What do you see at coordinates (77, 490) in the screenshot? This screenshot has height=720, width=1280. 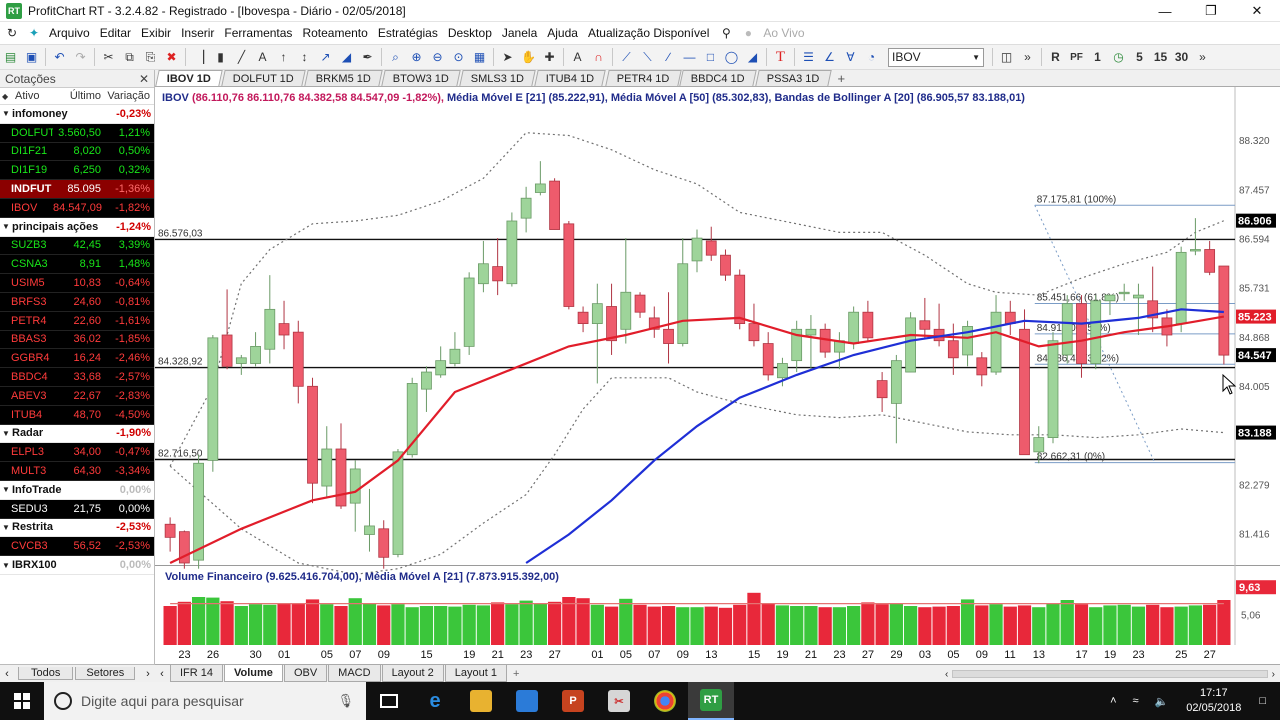 I see `quote-group: ▼ InfoTrade 0,00%` at bounding box center [77, 490].